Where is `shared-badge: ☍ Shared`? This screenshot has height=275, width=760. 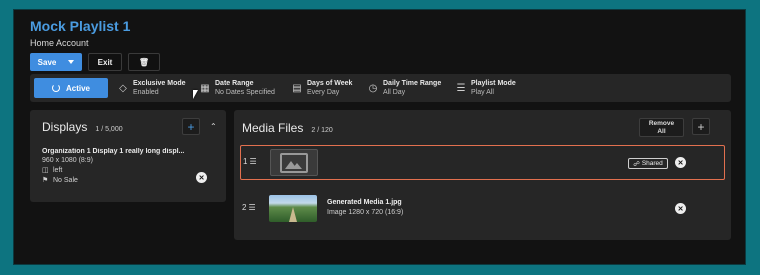
shared-badge: ☍ Shared is located at coordinates (648, 163).